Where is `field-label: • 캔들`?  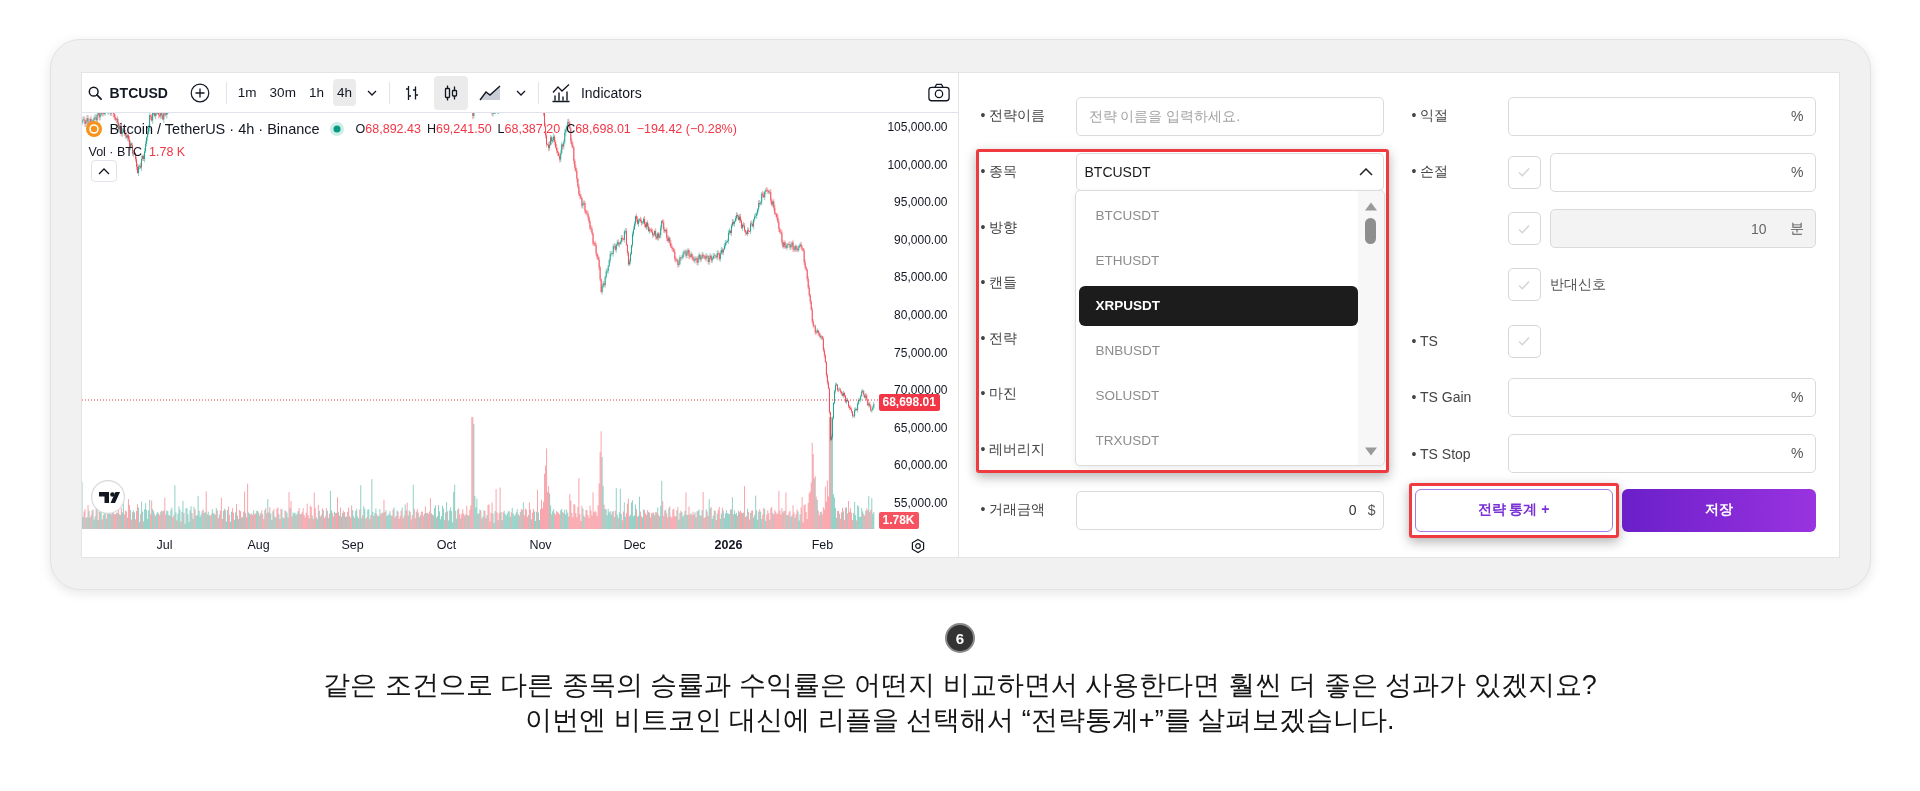
field-label: • 캔들 is located at coordinates (999, 283).